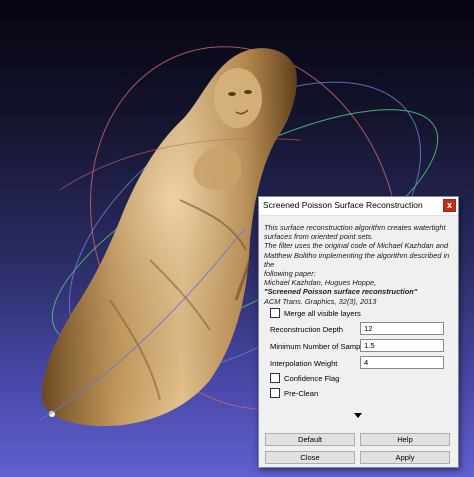  What do you see at coordinates (322, 313) in the screenshot?
I see `merge-layers-label: Merge all visible layers` at bounding box center [322, 313].